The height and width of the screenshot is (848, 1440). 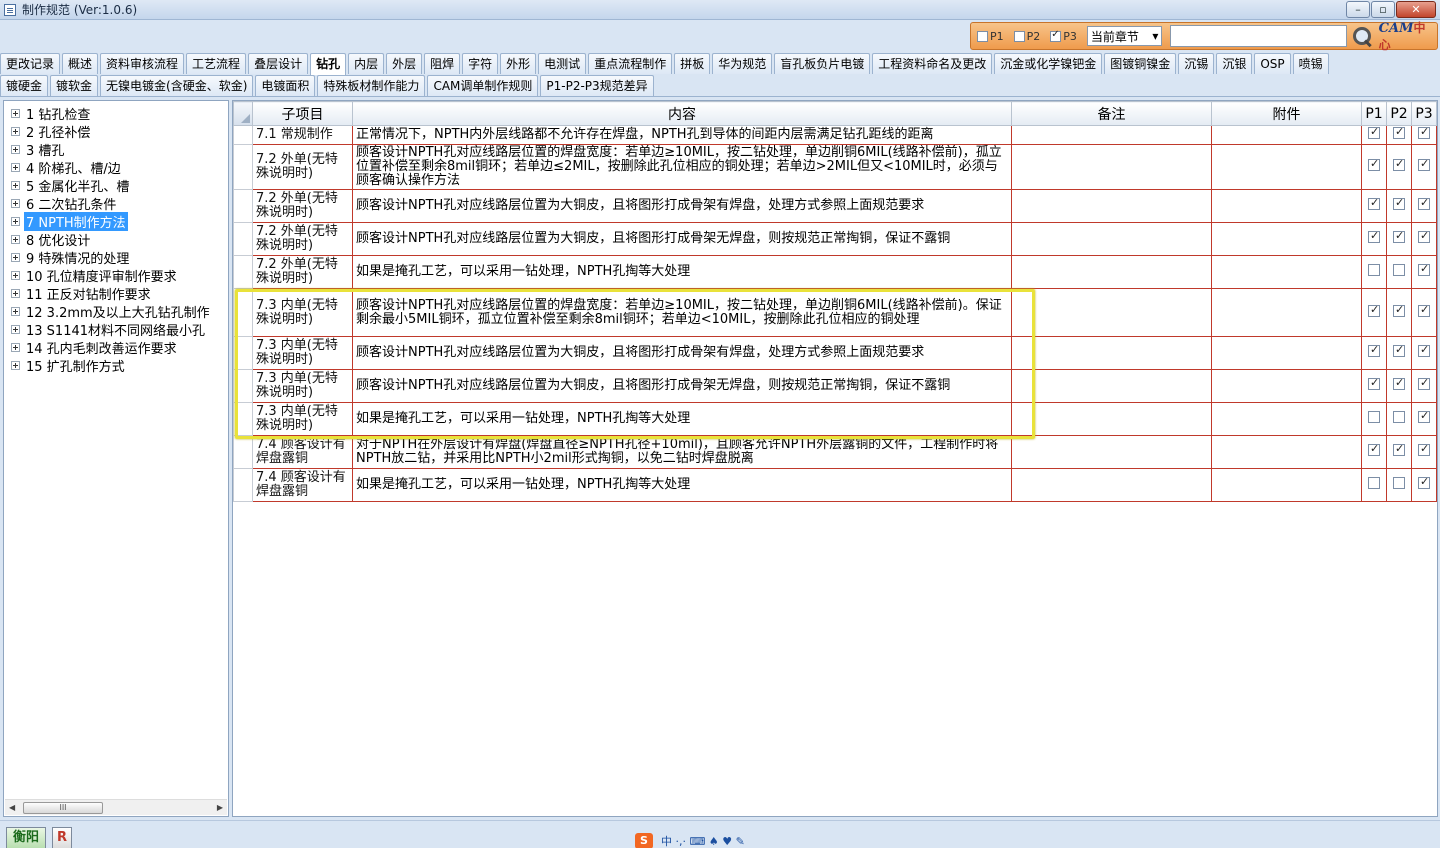 What do you see at coordinates (483, 85) in the screenshot?
I see `tab-r2-5: CAM调单制作规则` at bounding box center [483, 85].